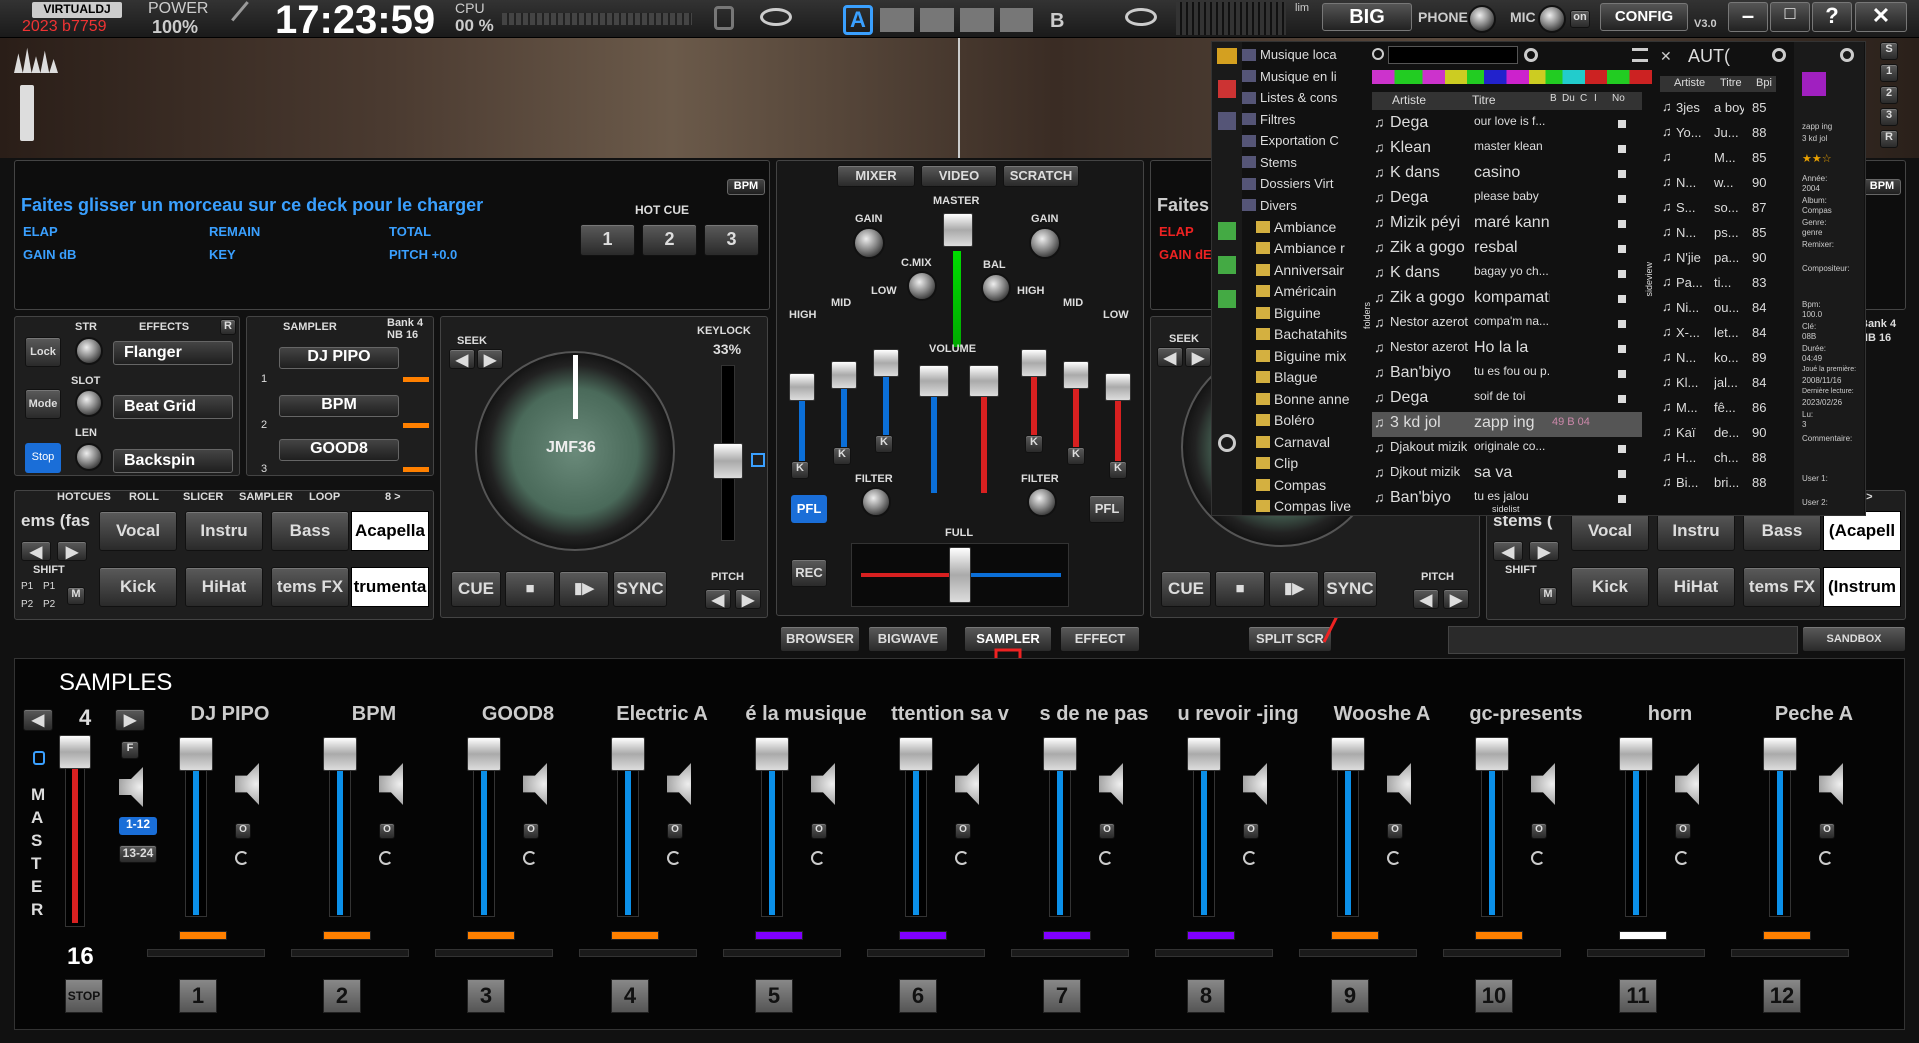 Image resolution: width=1919 pixels, height=1043 pixels. Describe the element at coordinates (802, 387) in the screenshot. I see `eq-high-left-cap` at that location.